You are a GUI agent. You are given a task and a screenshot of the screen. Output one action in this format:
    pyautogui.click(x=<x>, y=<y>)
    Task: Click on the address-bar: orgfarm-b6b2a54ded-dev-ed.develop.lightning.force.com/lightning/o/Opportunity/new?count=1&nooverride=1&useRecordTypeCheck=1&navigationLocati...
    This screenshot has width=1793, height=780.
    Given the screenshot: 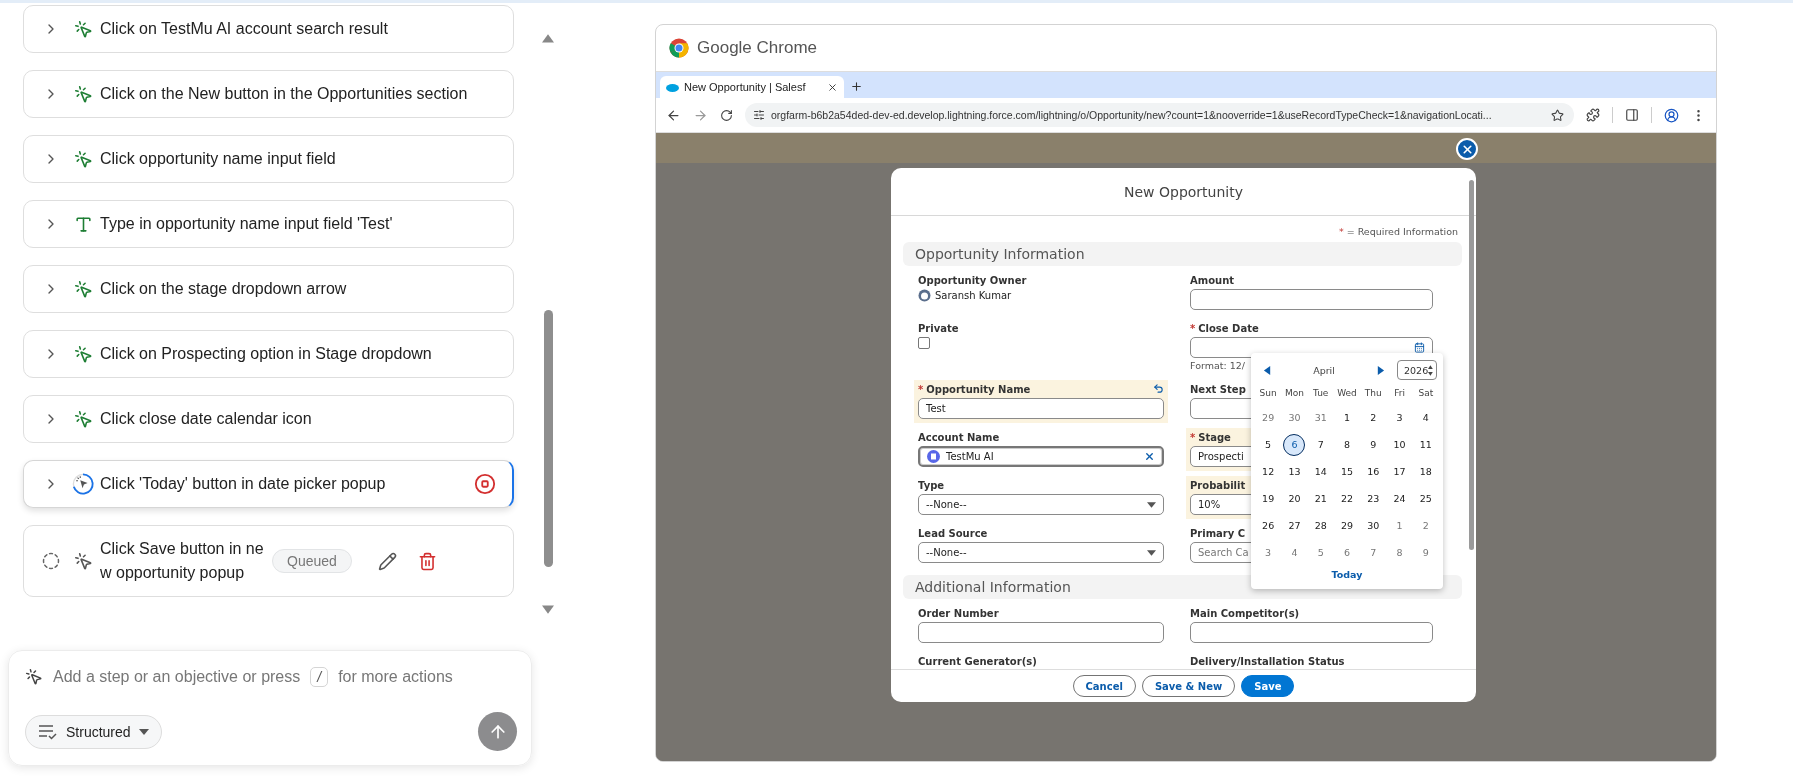 What is the action you would take?
    pyautogui.click(x=1159, y=115)
    